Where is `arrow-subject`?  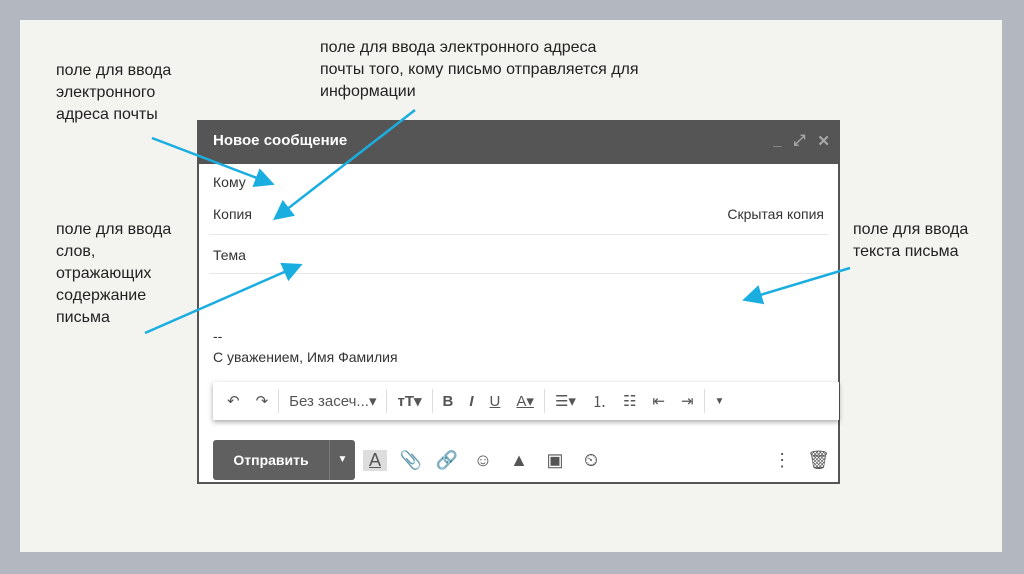 arrow-subject is located at coordinates (223, 298).